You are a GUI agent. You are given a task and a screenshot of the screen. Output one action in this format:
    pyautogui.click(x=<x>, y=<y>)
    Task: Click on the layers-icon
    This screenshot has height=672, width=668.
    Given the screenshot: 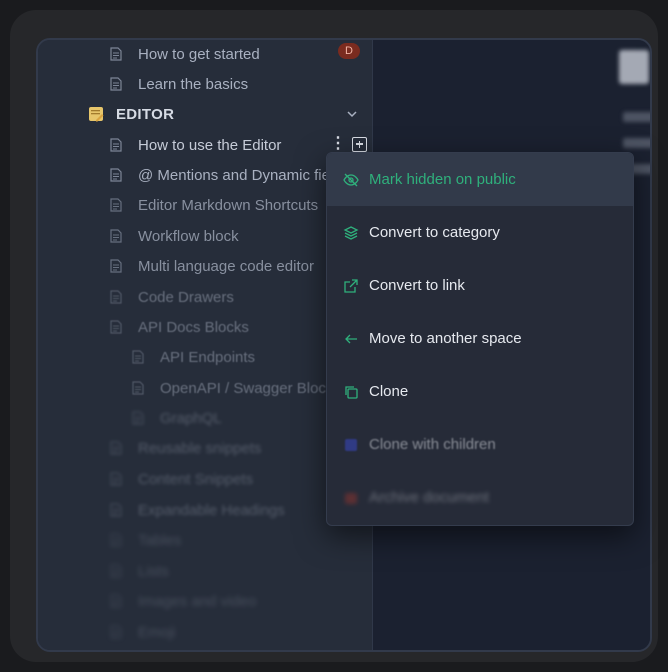 What is the action you would take?
    pyautogui.click(x=351, y=233)
    